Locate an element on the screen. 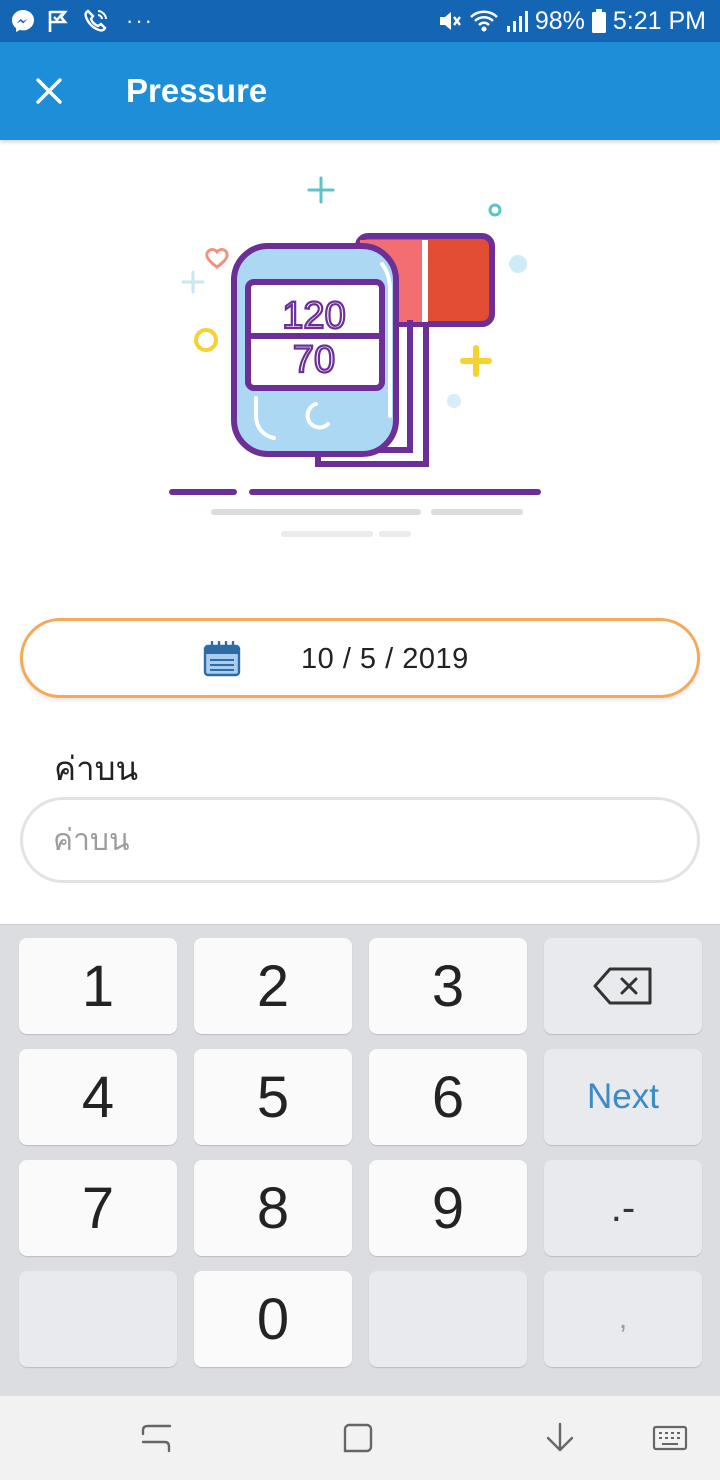 This screenshot has width=720, height=1480. backspace-icon is located at coordinates (622, 986).